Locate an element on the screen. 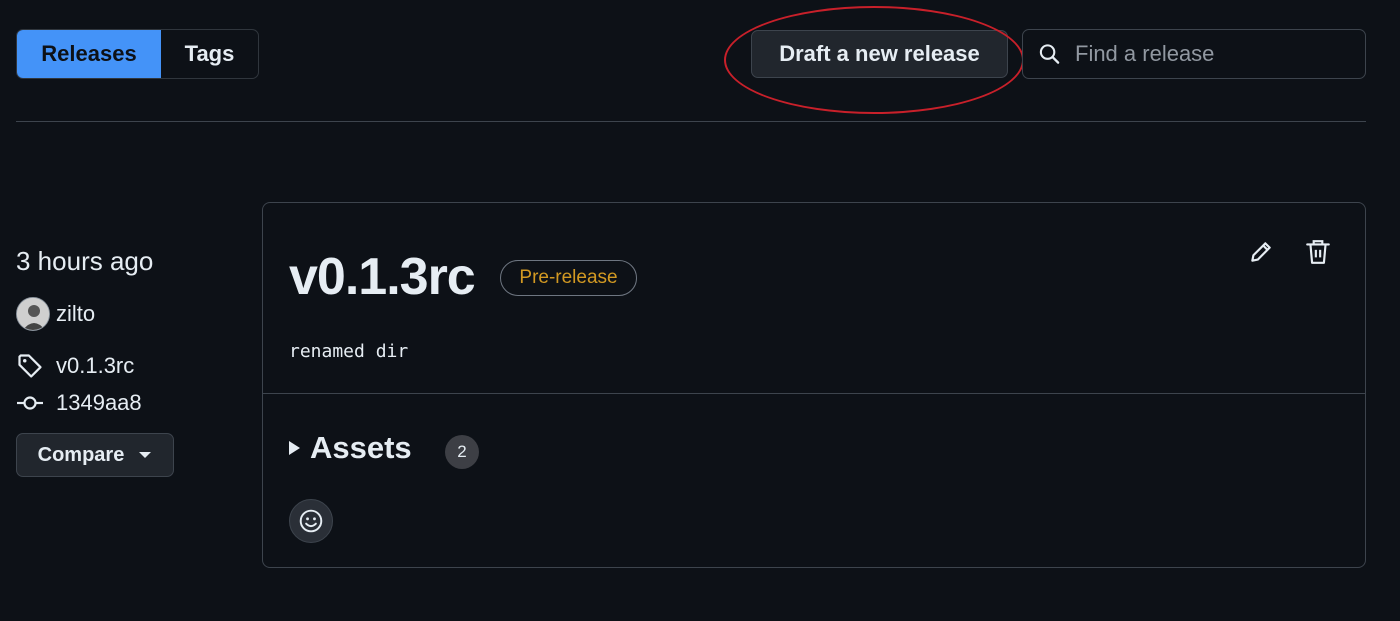 This screenshot has height=621, width=1400. avatar-image is located at coordinates (33, 314).